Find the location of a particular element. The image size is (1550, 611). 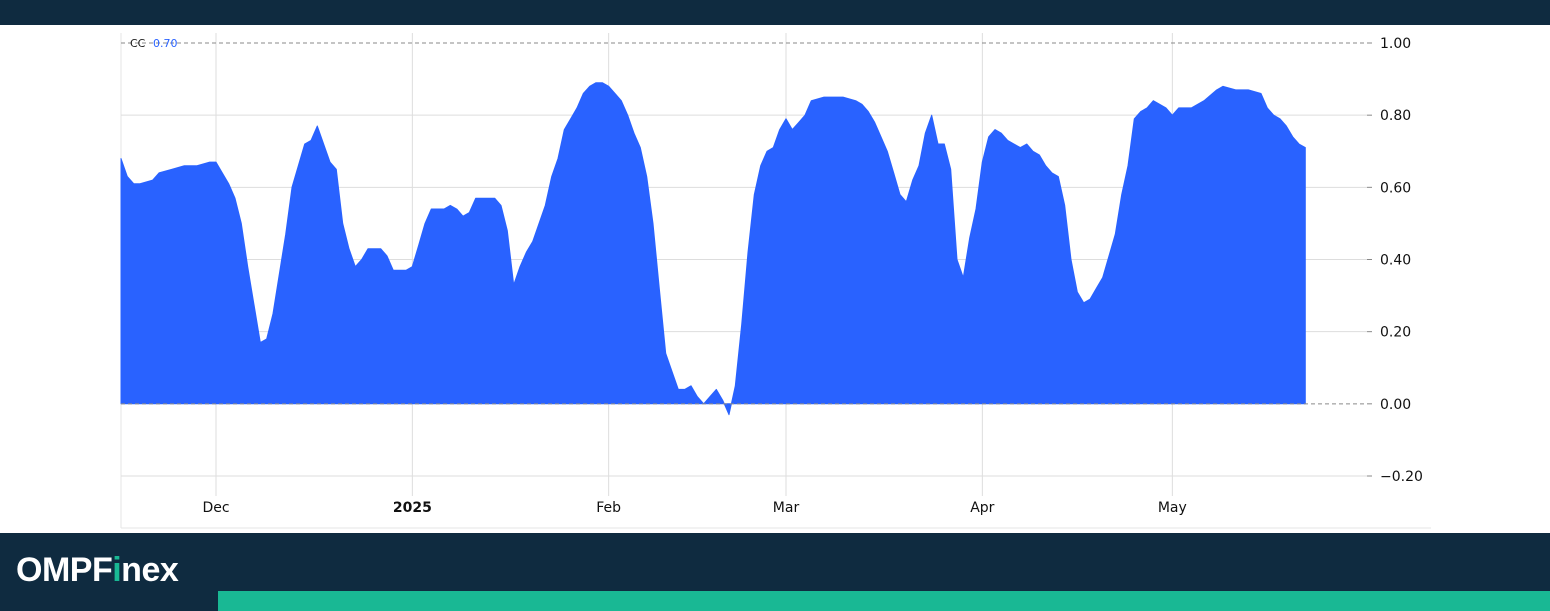

logo-text-accent: i is located at coordinates (117, 570).